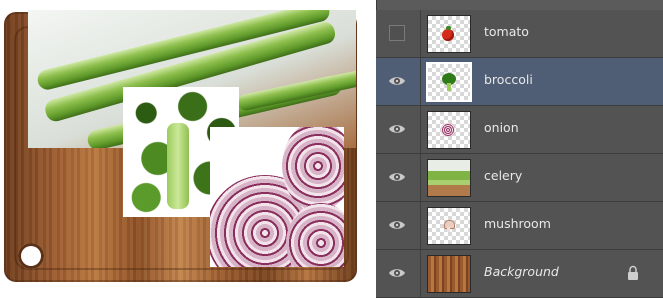 This screenshot has width=663, height=298. Describe the element at coordinates (519, 130) in the screenshot. I see `layer-row-onion: onion` at that location.